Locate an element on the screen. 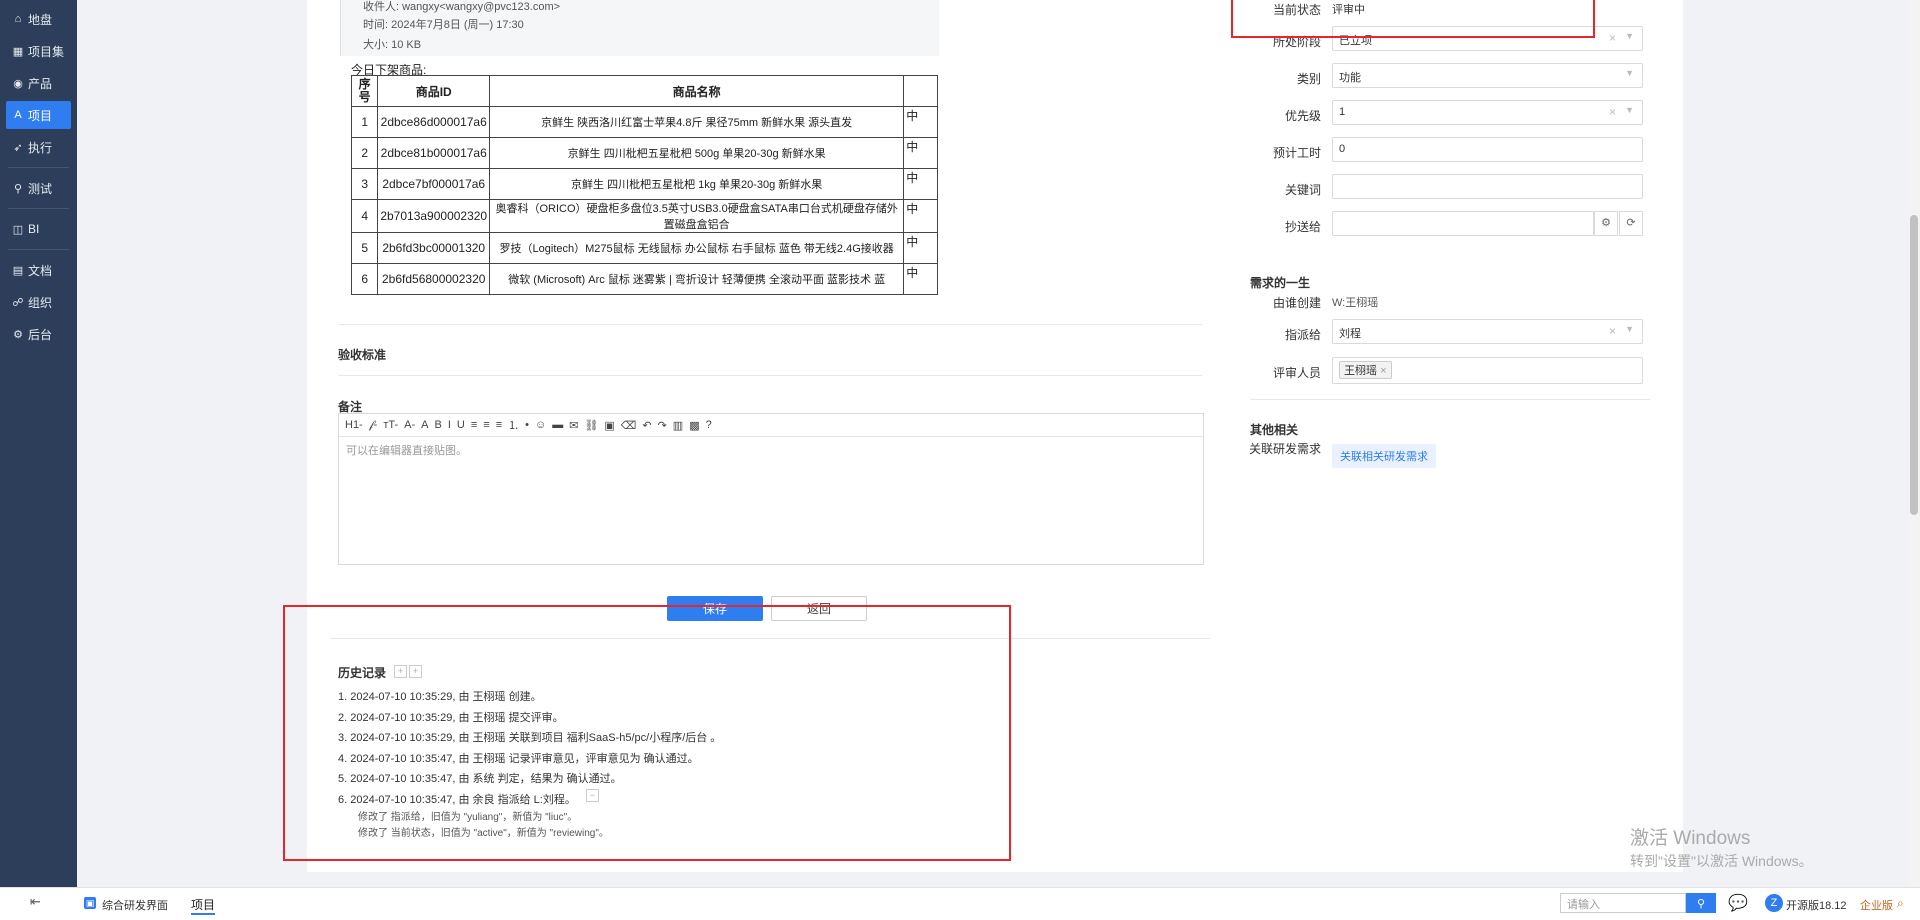  search-button: ⚲ is located at coordinates (1701, 903).